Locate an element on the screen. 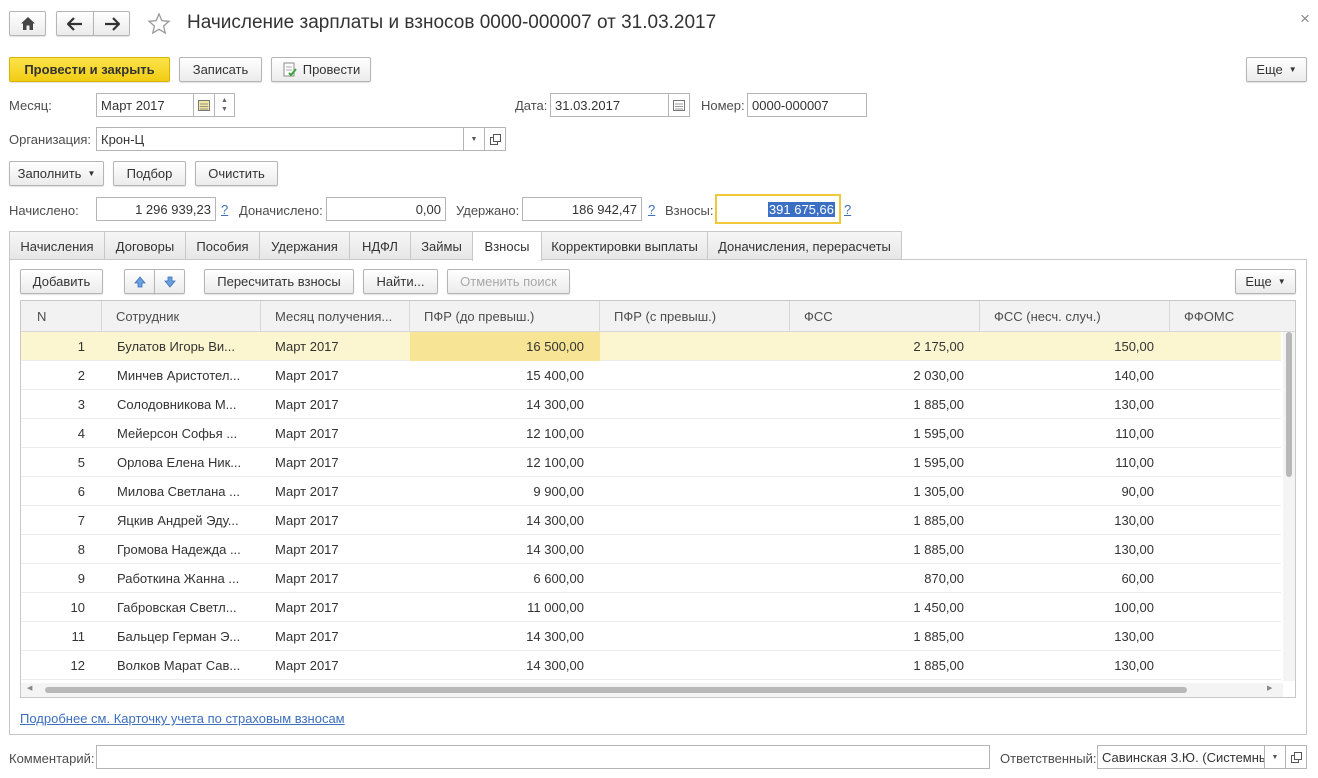  tab-loans: Займы is located at coordinates (441, 245).